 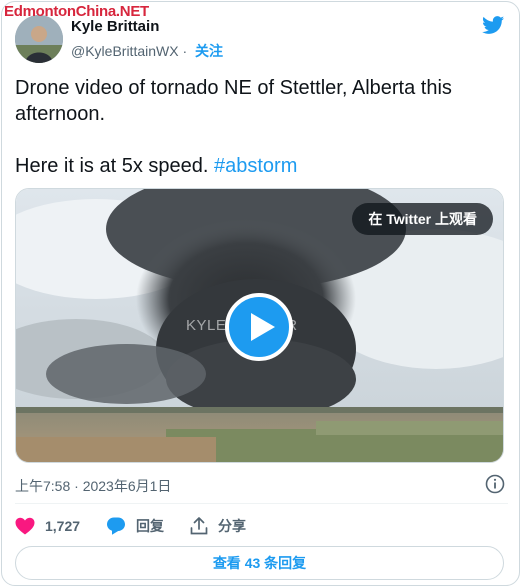 What do you see at coordinates (125, 51) in the screenshot?
I see `author-handle: @KyleBrittainWX` at bounding box center [125, 51].